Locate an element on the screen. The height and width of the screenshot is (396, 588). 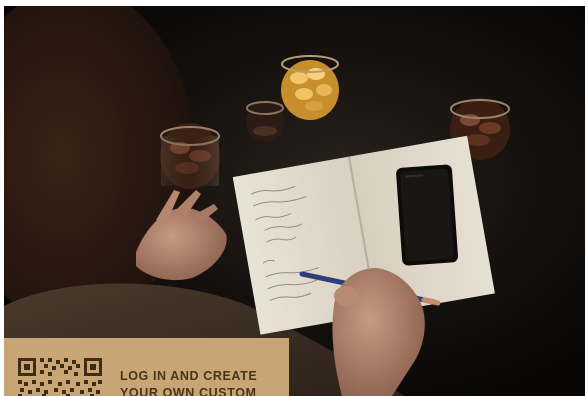
promo-text: LOG IN AND CREATE YOUR OWN CUSTOM is located at coordinates (188, 382).